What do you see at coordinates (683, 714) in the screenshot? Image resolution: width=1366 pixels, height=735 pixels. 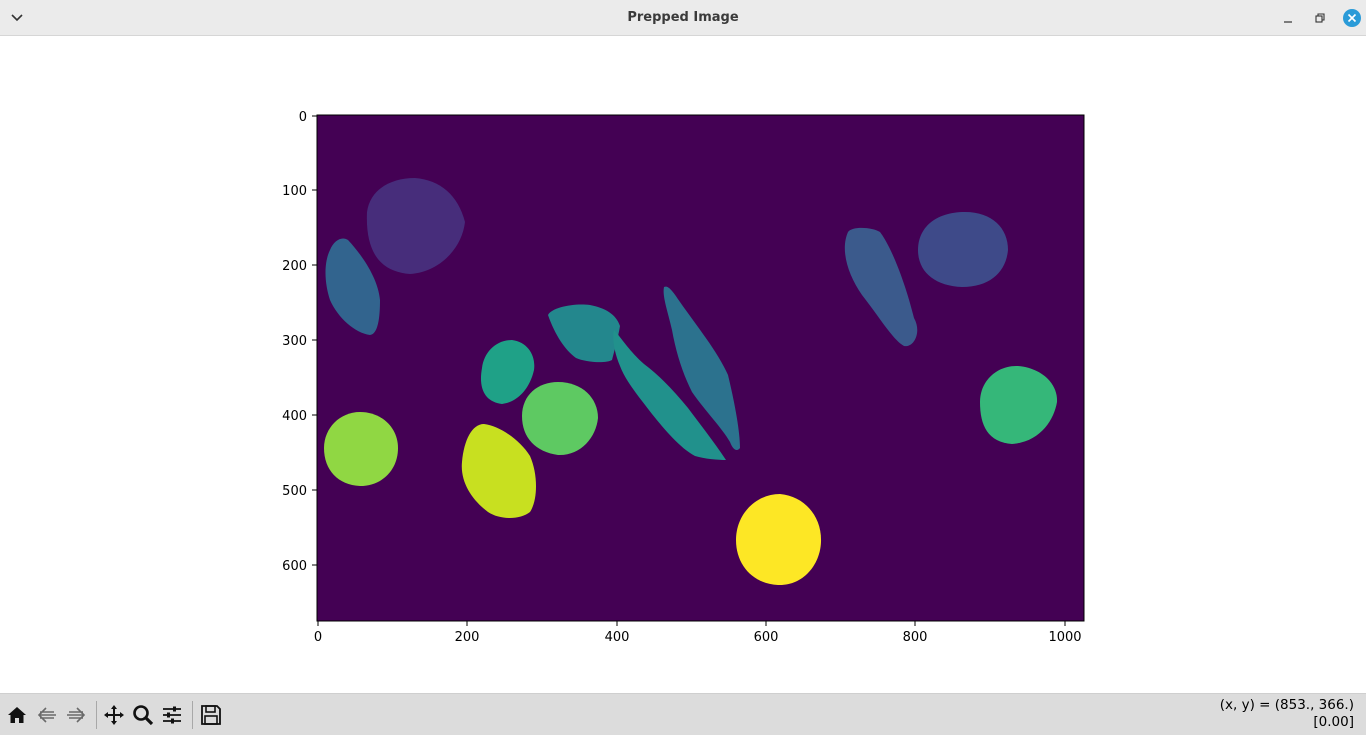 I see `navigation-toolbar: (x, y) = (853., 366.) [0.00]` at bounding box center [683, 714].